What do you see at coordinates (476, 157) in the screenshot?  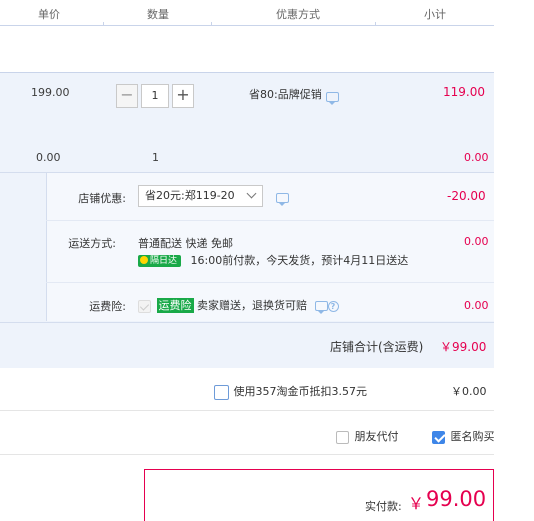 I see `item2-subtotal: 0.00` at bounding box center [476, 157].